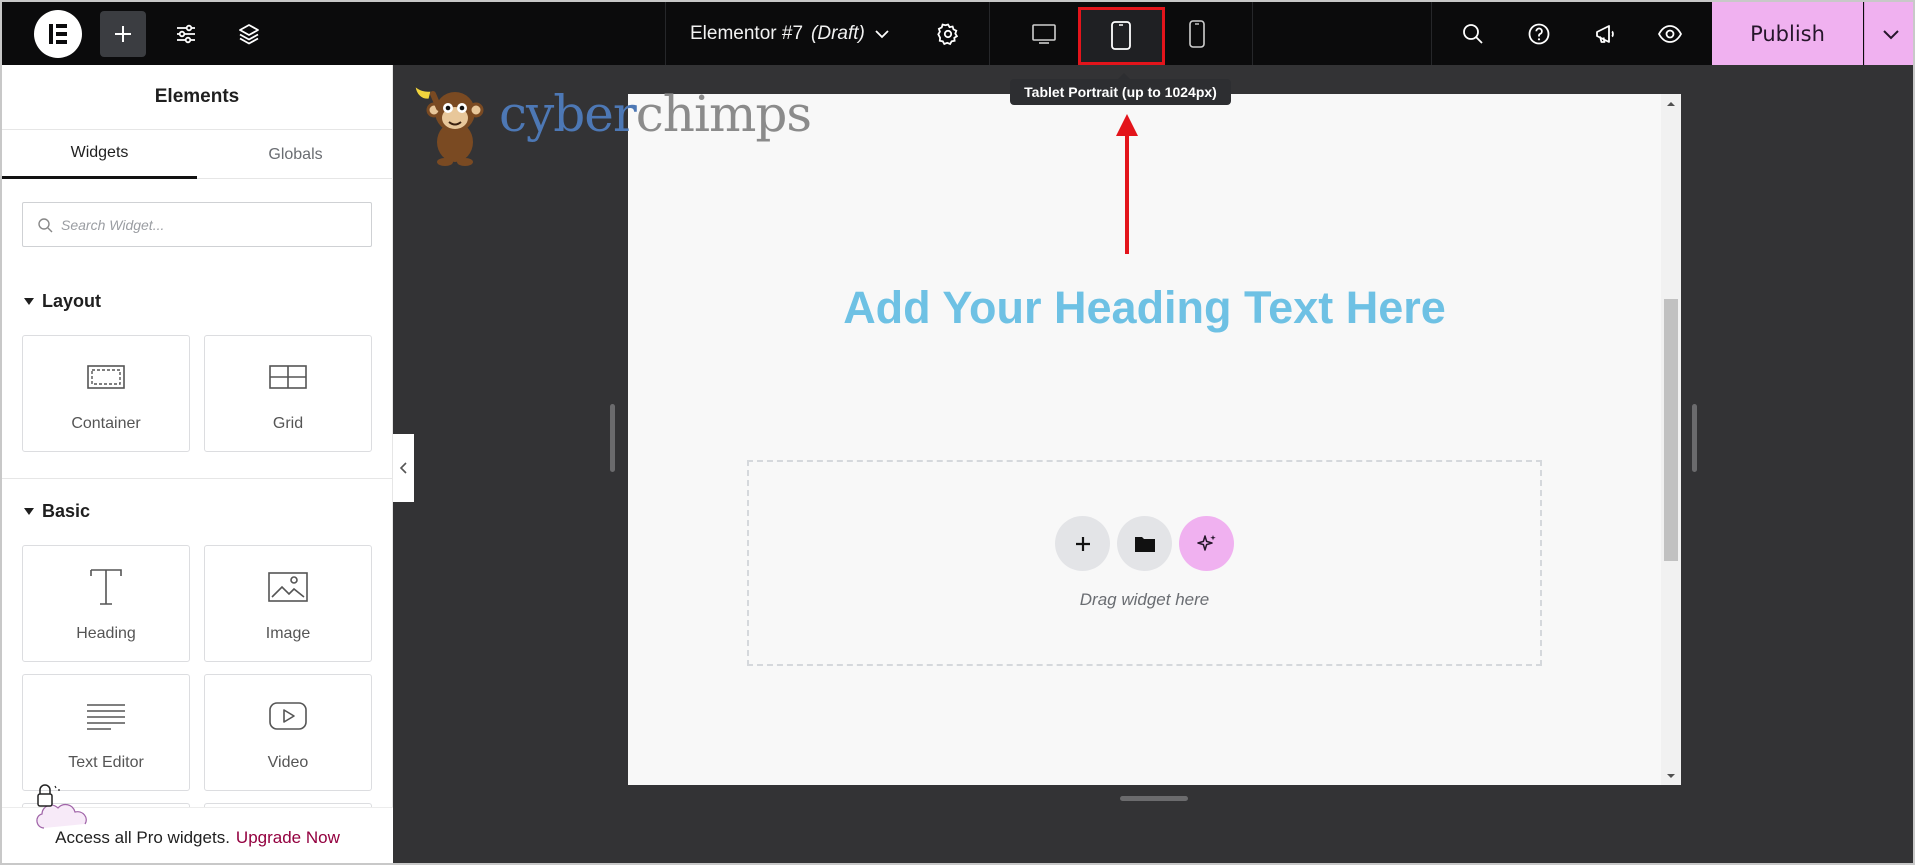 The height and width of the screenshot is (865, 1915). What do you see at coordinates (66, 511) in the screenshot?
I see `section-title: Basic` at bounding box center [66, 511].